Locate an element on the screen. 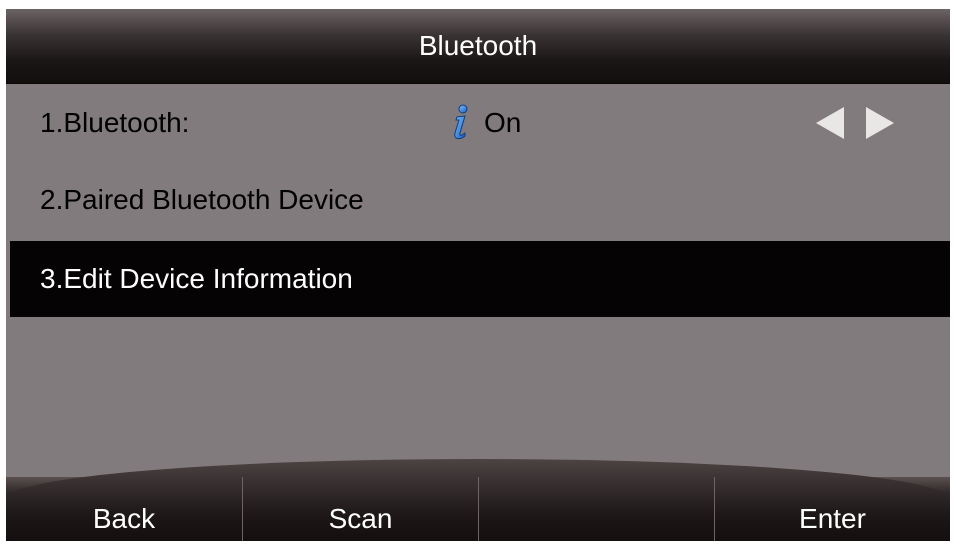 The image size is (955, 545). softkey-bar: Back Scan Enter is located at coordinates (478, 500).